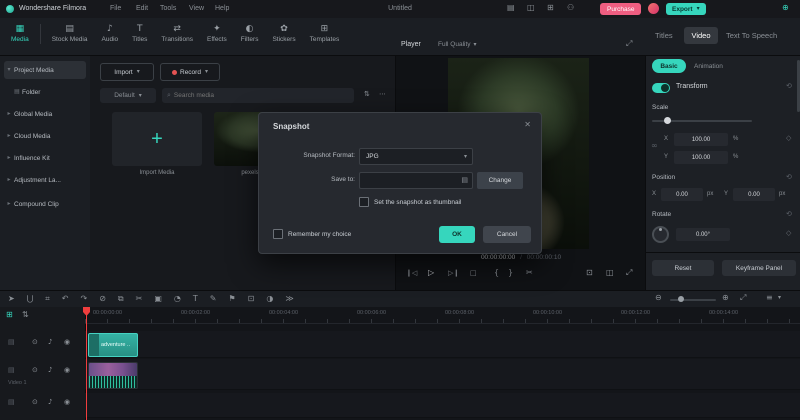 The height and width of the screenshot is (420, 800). What do you see at coordinates (686, 9) in the screenshot?
I see `export-button: Export ▾` at bounding box center [686, 9].